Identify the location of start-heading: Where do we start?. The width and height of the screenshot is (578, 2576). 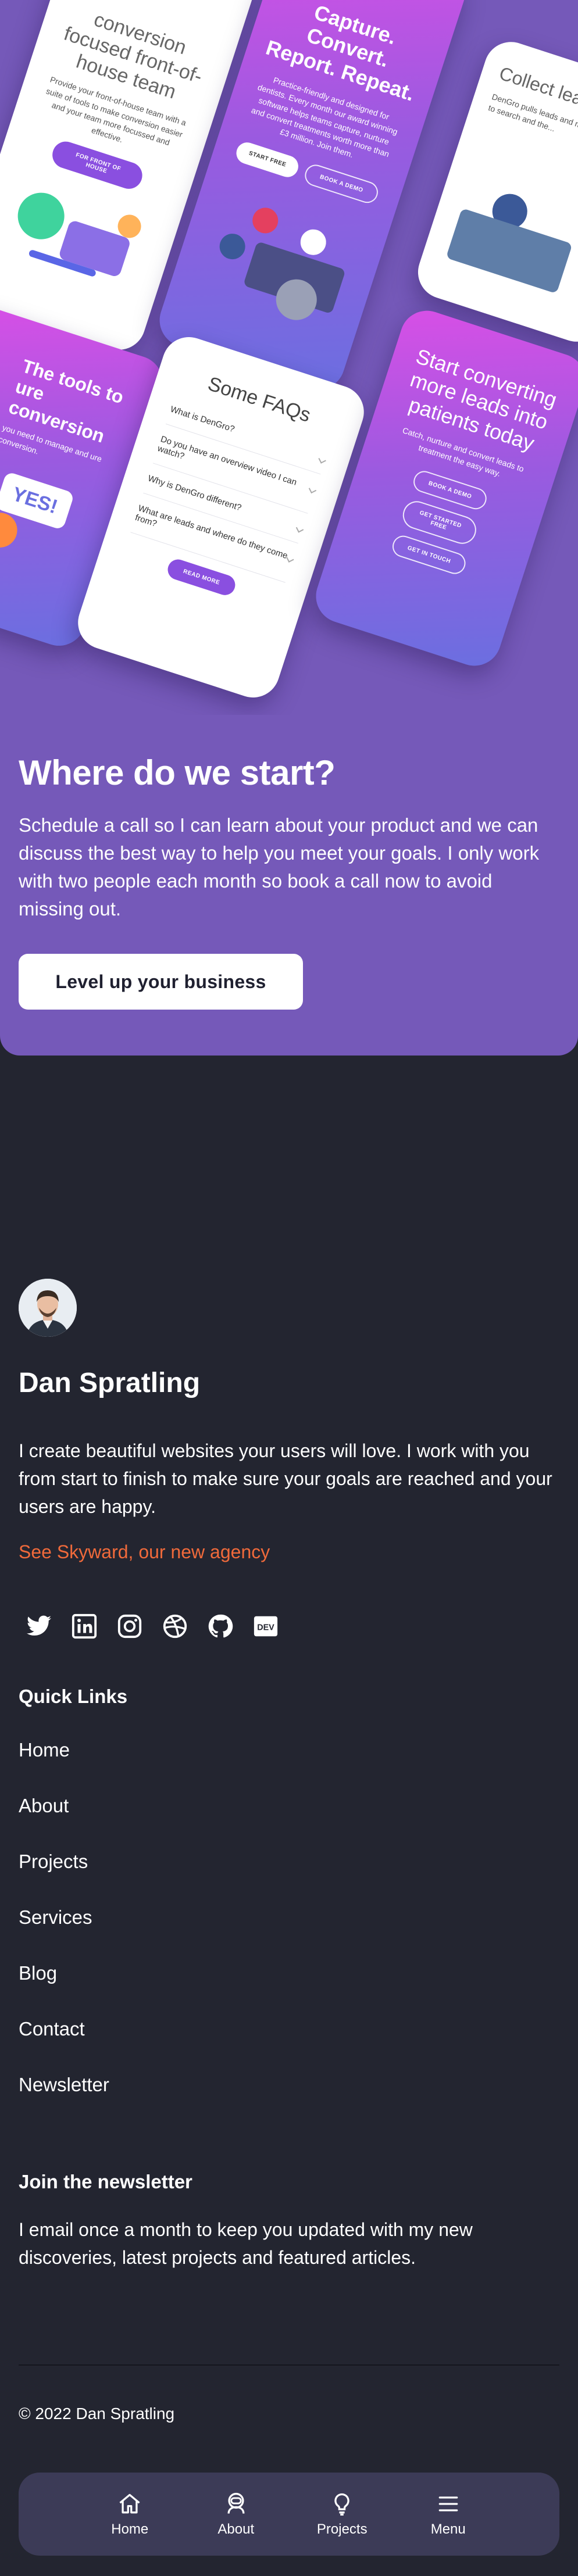
(177, 773).